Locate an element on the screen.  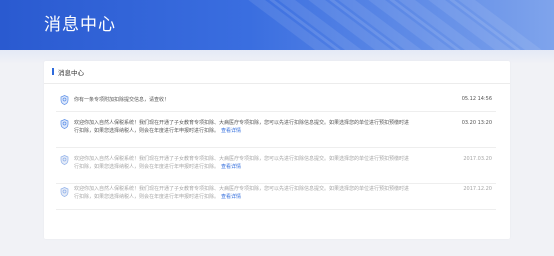
message-time: 03.20 13:20 is located at coordinates (476, 123).